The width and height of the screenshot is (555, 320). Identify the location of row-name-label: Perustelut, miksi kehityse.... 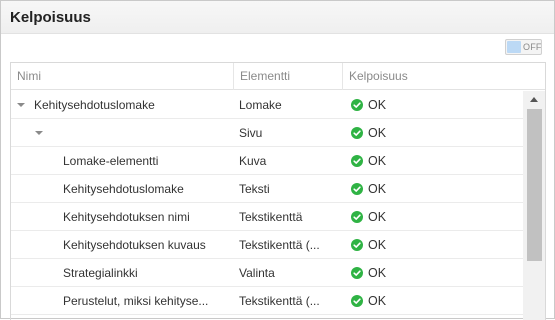
(136, 301).